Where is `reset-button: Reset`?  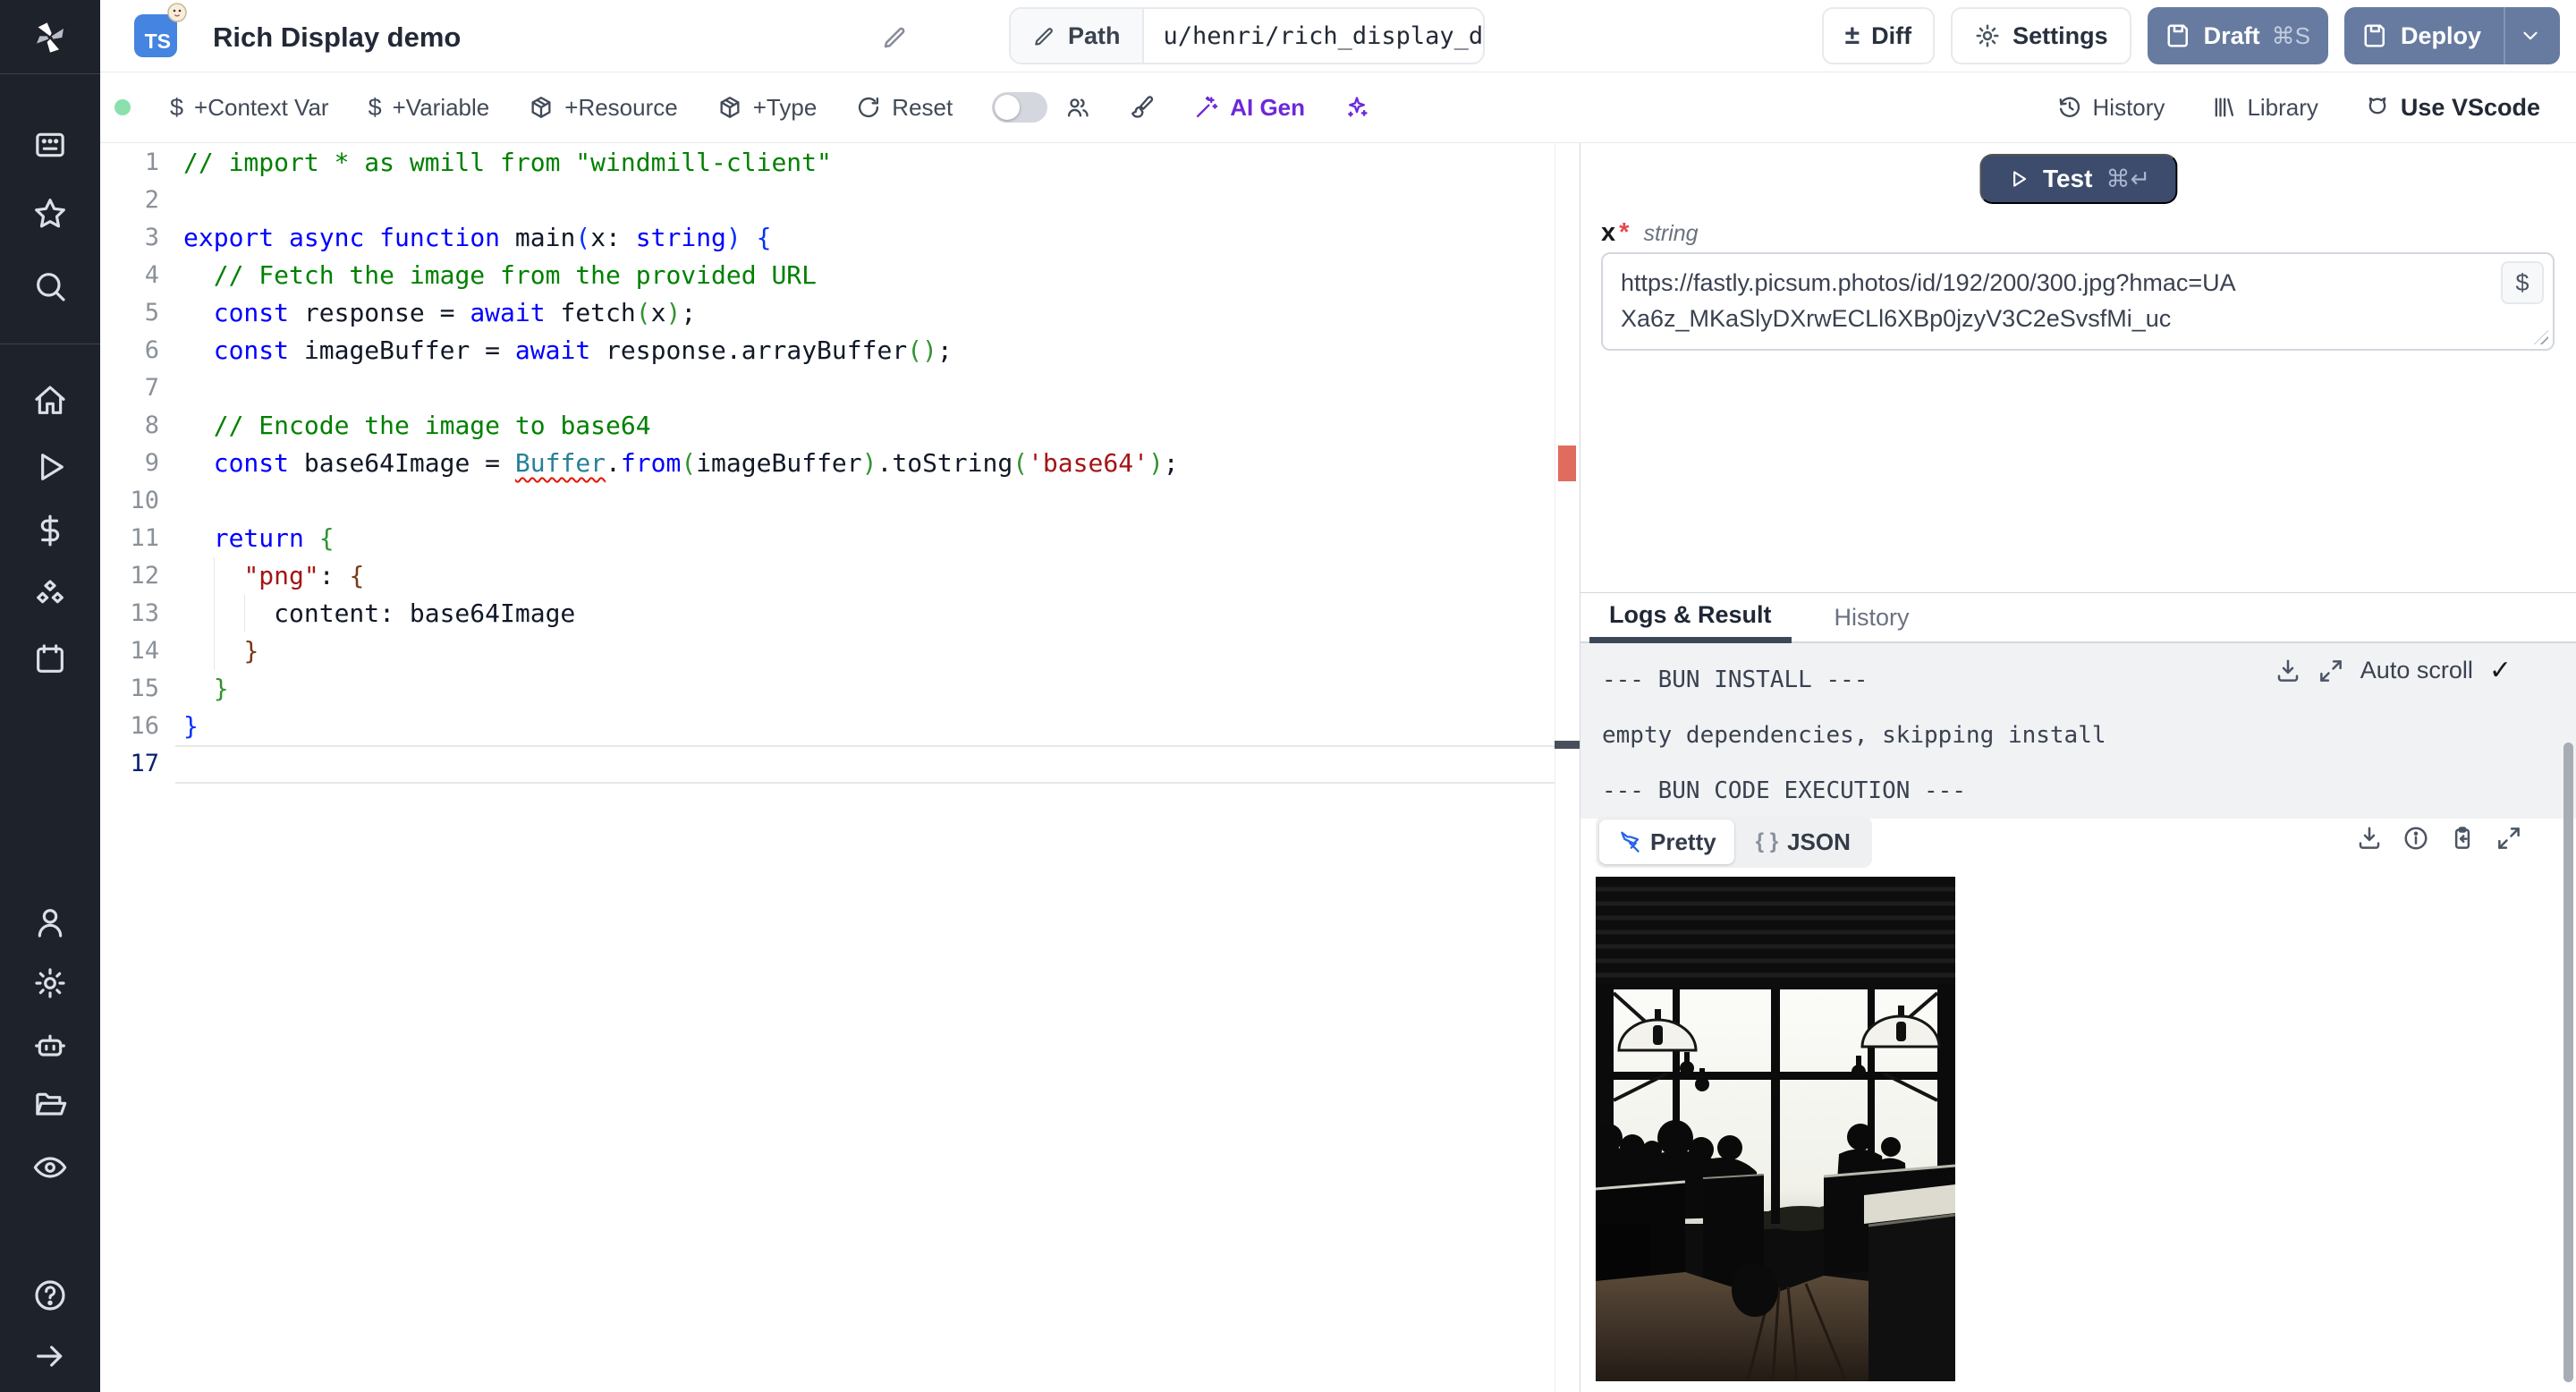
reset-button: Reset is located at coordinates (904, 108).